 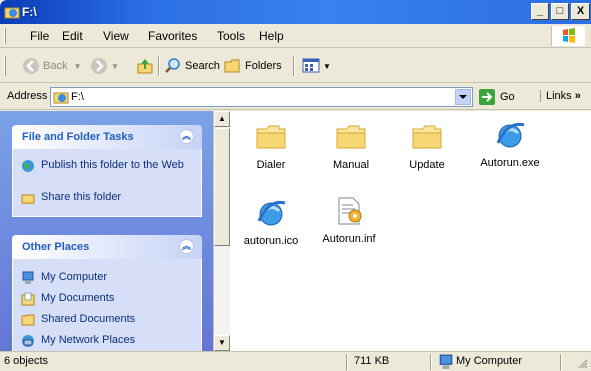 I want to click on forward-button: ▼, so click(x=104, y=66).